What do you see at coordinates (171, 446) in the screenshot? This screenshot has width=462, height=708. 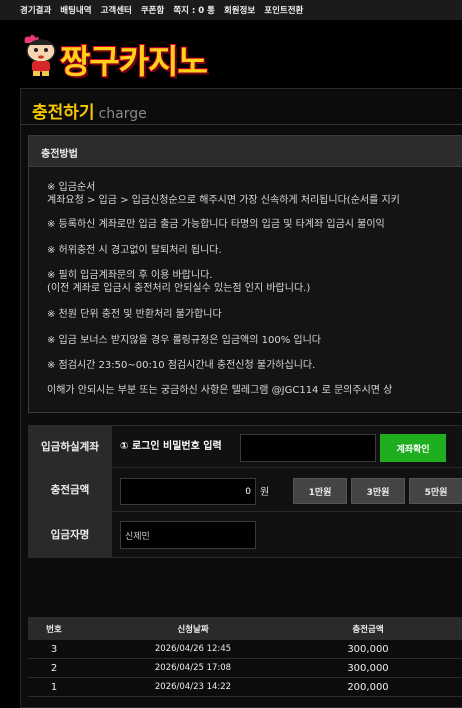 I see `password-label: ① 로그인 비밀번호 입력` at bounding box center [171, 446].